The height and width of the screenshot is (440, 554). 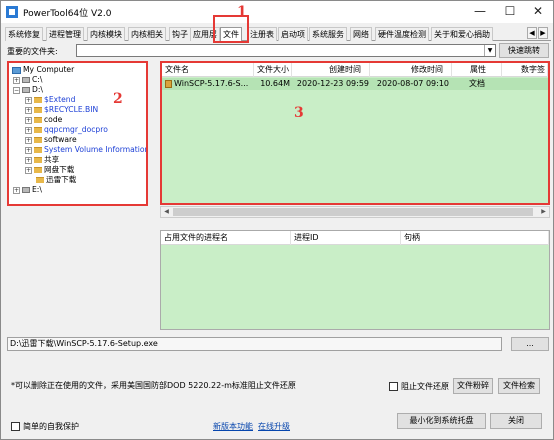 I want to click on column-header-modified: 修改时间, so click(x=411, y=70).